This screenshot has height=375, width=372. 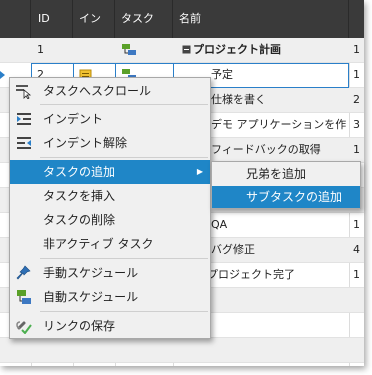 What do you see at coordinates (294, 197) in the screenshot?
I see `submenu-item-label: サブタスクの追加` at bounding box center [294, 197].